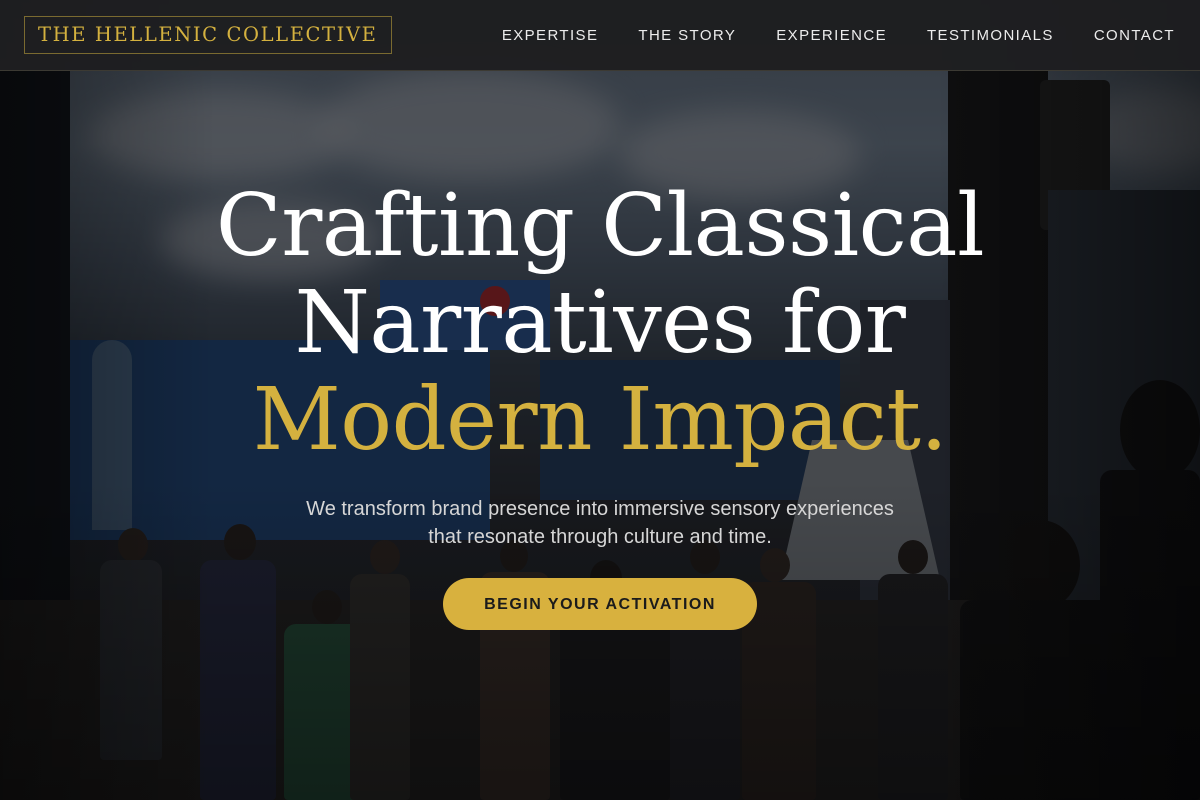  What do you see at coordinates (831, 35) in the screenshot?
I see `nav-link-experience: EXPERIENCE` at bounding box center [831, 35].